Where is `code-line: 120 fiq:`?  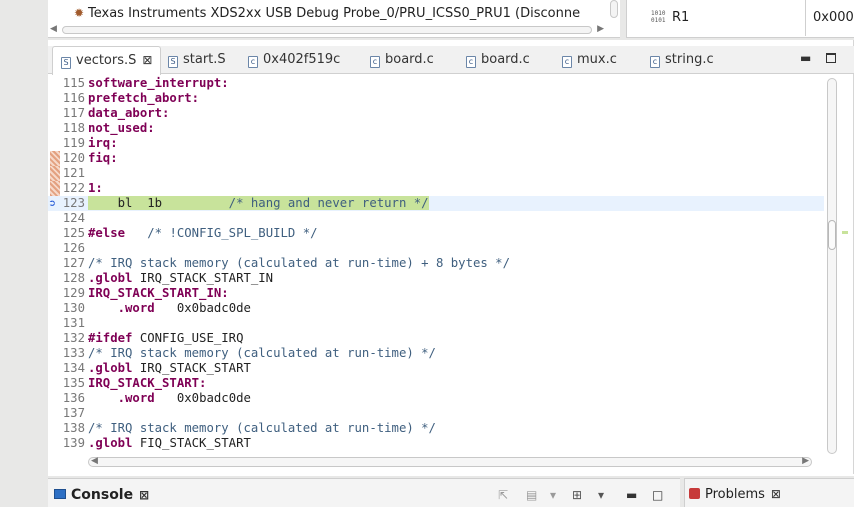 code-line: 120 fiq: is located at coordinates (436, 158).